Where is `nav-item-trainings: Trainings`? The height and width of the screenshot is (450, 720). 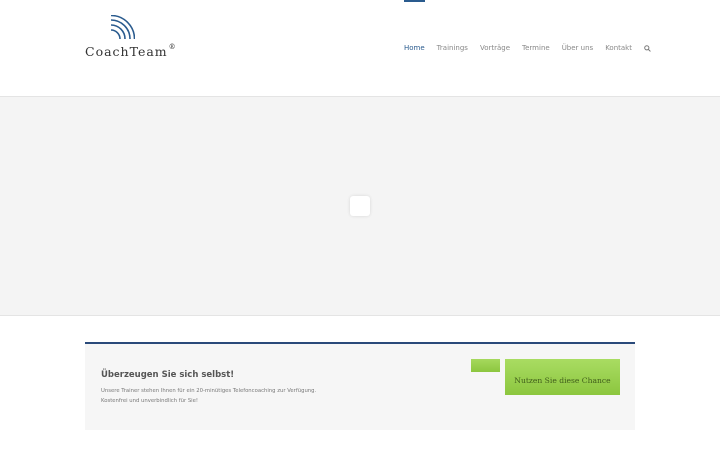 nav-item-trainings: Trainings is located at coordinates (452, 48).